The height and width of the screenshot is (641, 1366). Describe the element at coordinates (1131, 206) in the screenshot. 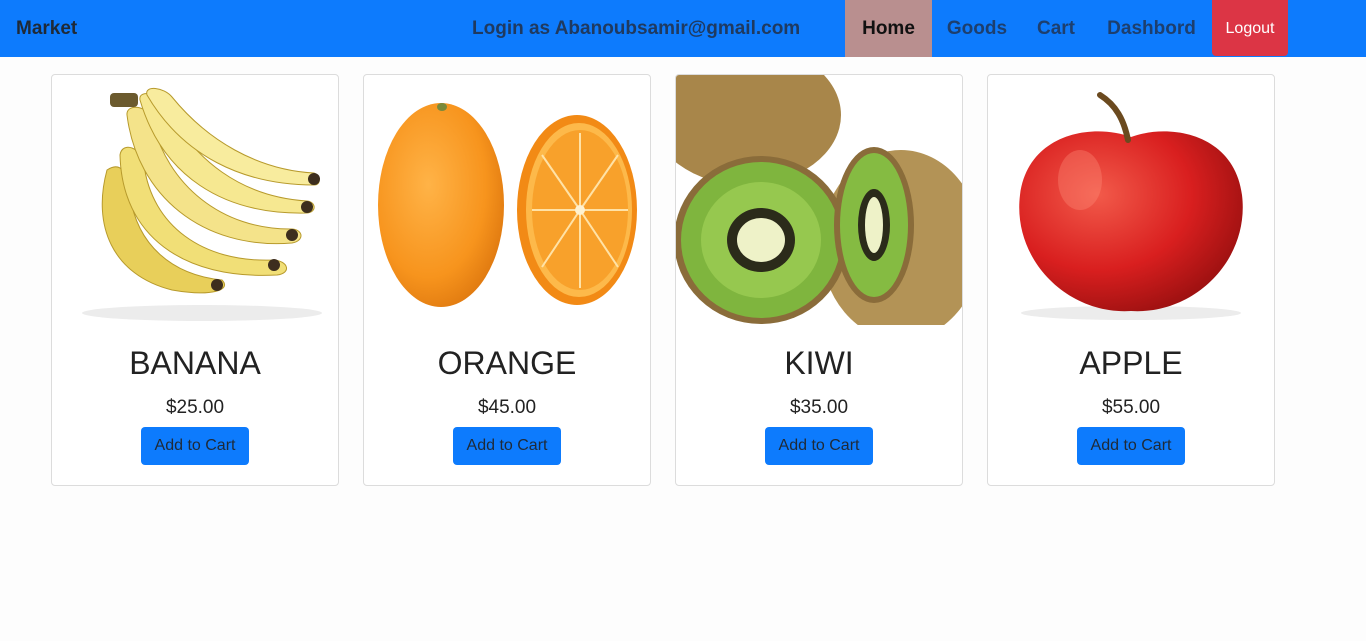

I see `apple-image` at that location.